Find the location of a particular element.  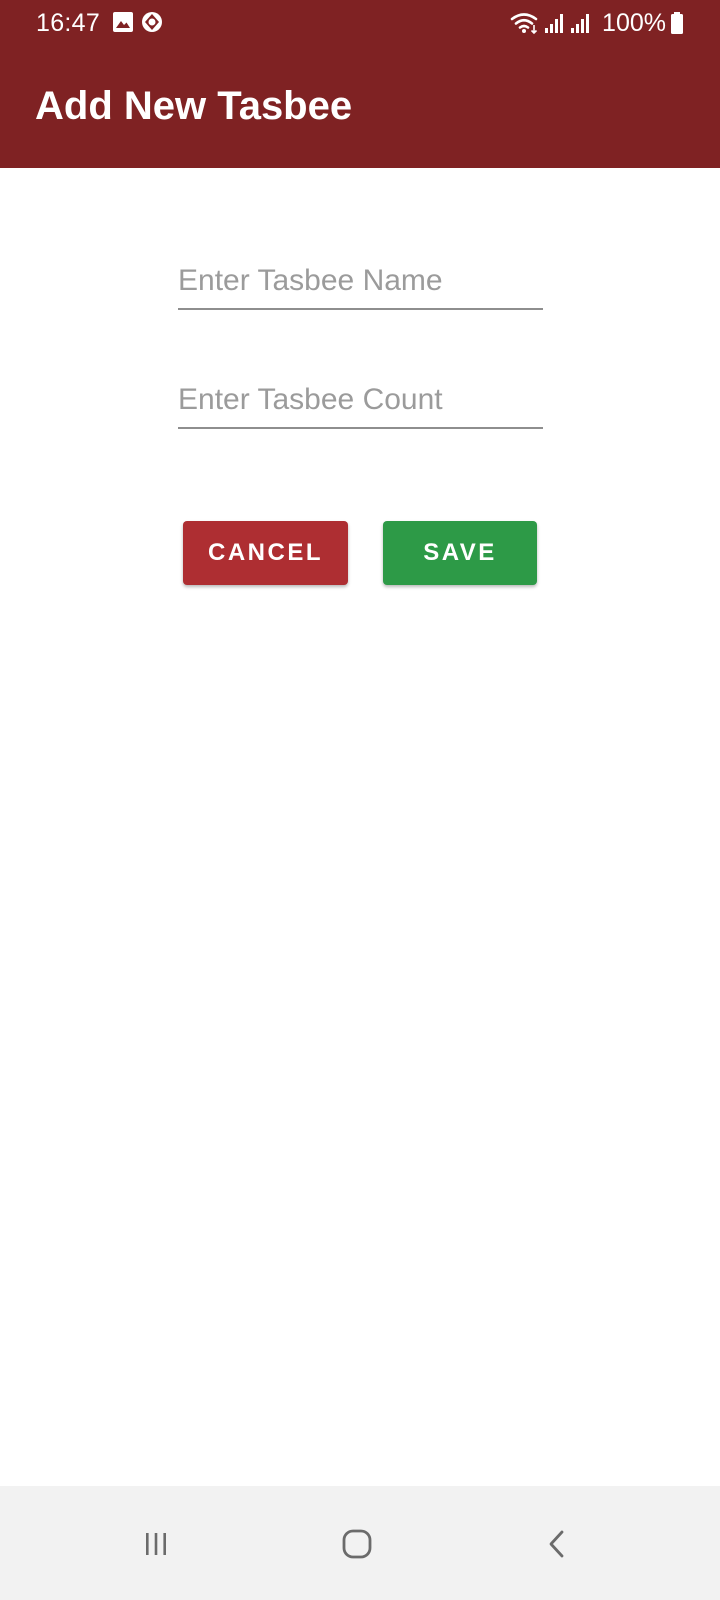

back-button is located at coordinates (558, 1544).